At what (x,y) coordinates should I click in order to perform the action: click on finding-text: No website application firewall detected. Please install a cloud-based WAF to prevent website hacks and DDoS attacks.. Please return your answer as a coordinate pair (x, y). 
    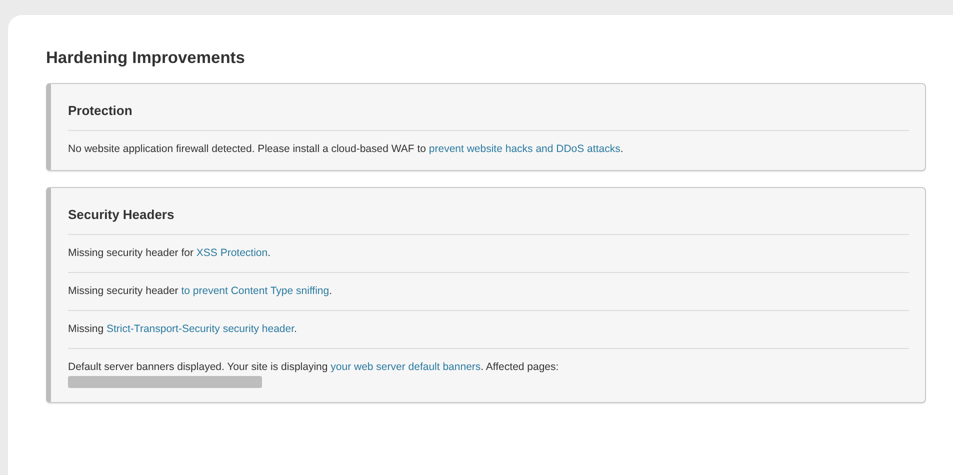
    Looking at the image, I should click on (346, 149).